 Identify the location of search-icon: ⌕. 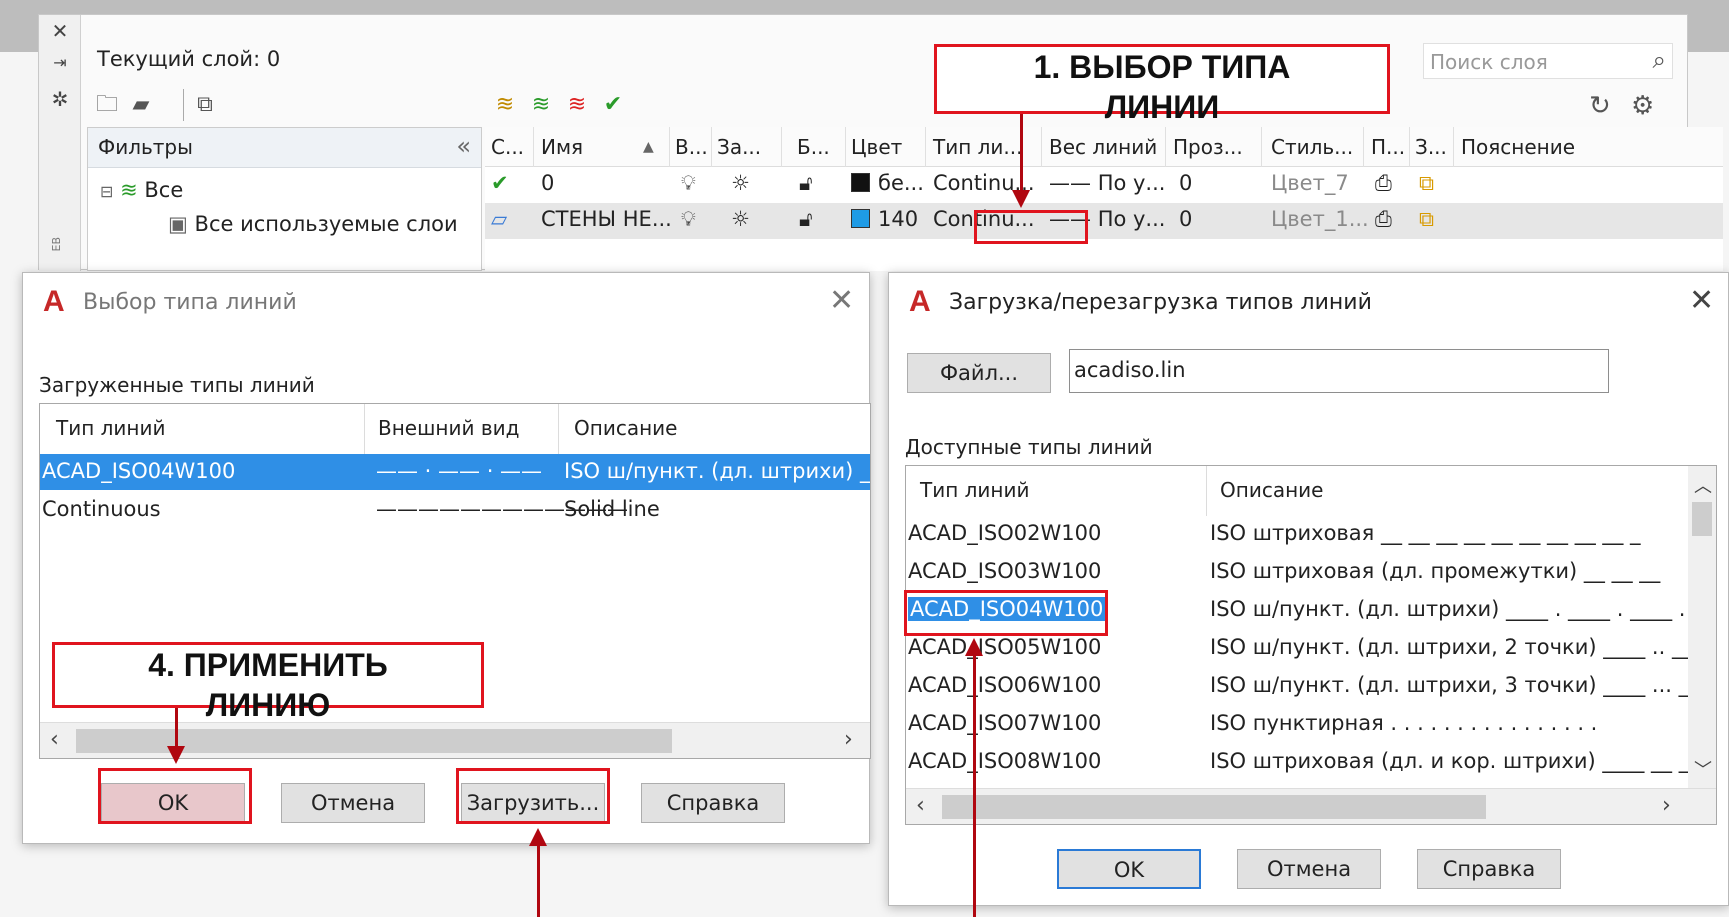
(1659, 60).